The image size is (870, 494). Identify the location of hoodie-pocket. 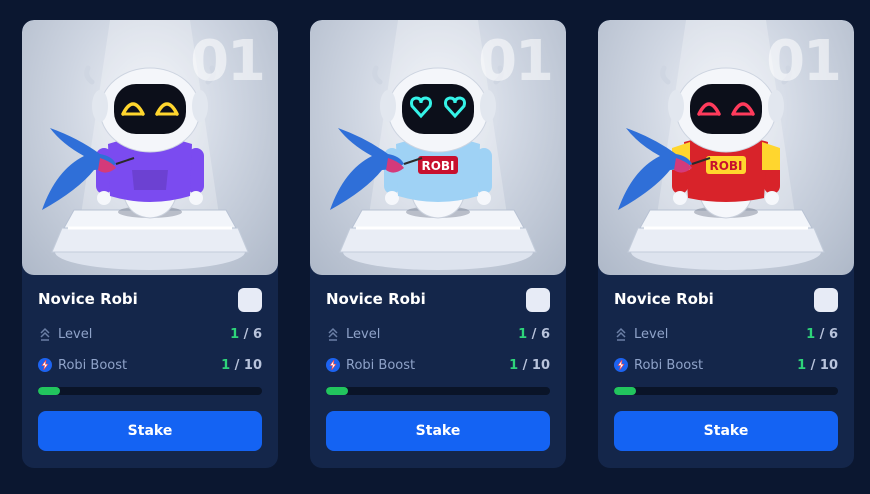
(150, 180).